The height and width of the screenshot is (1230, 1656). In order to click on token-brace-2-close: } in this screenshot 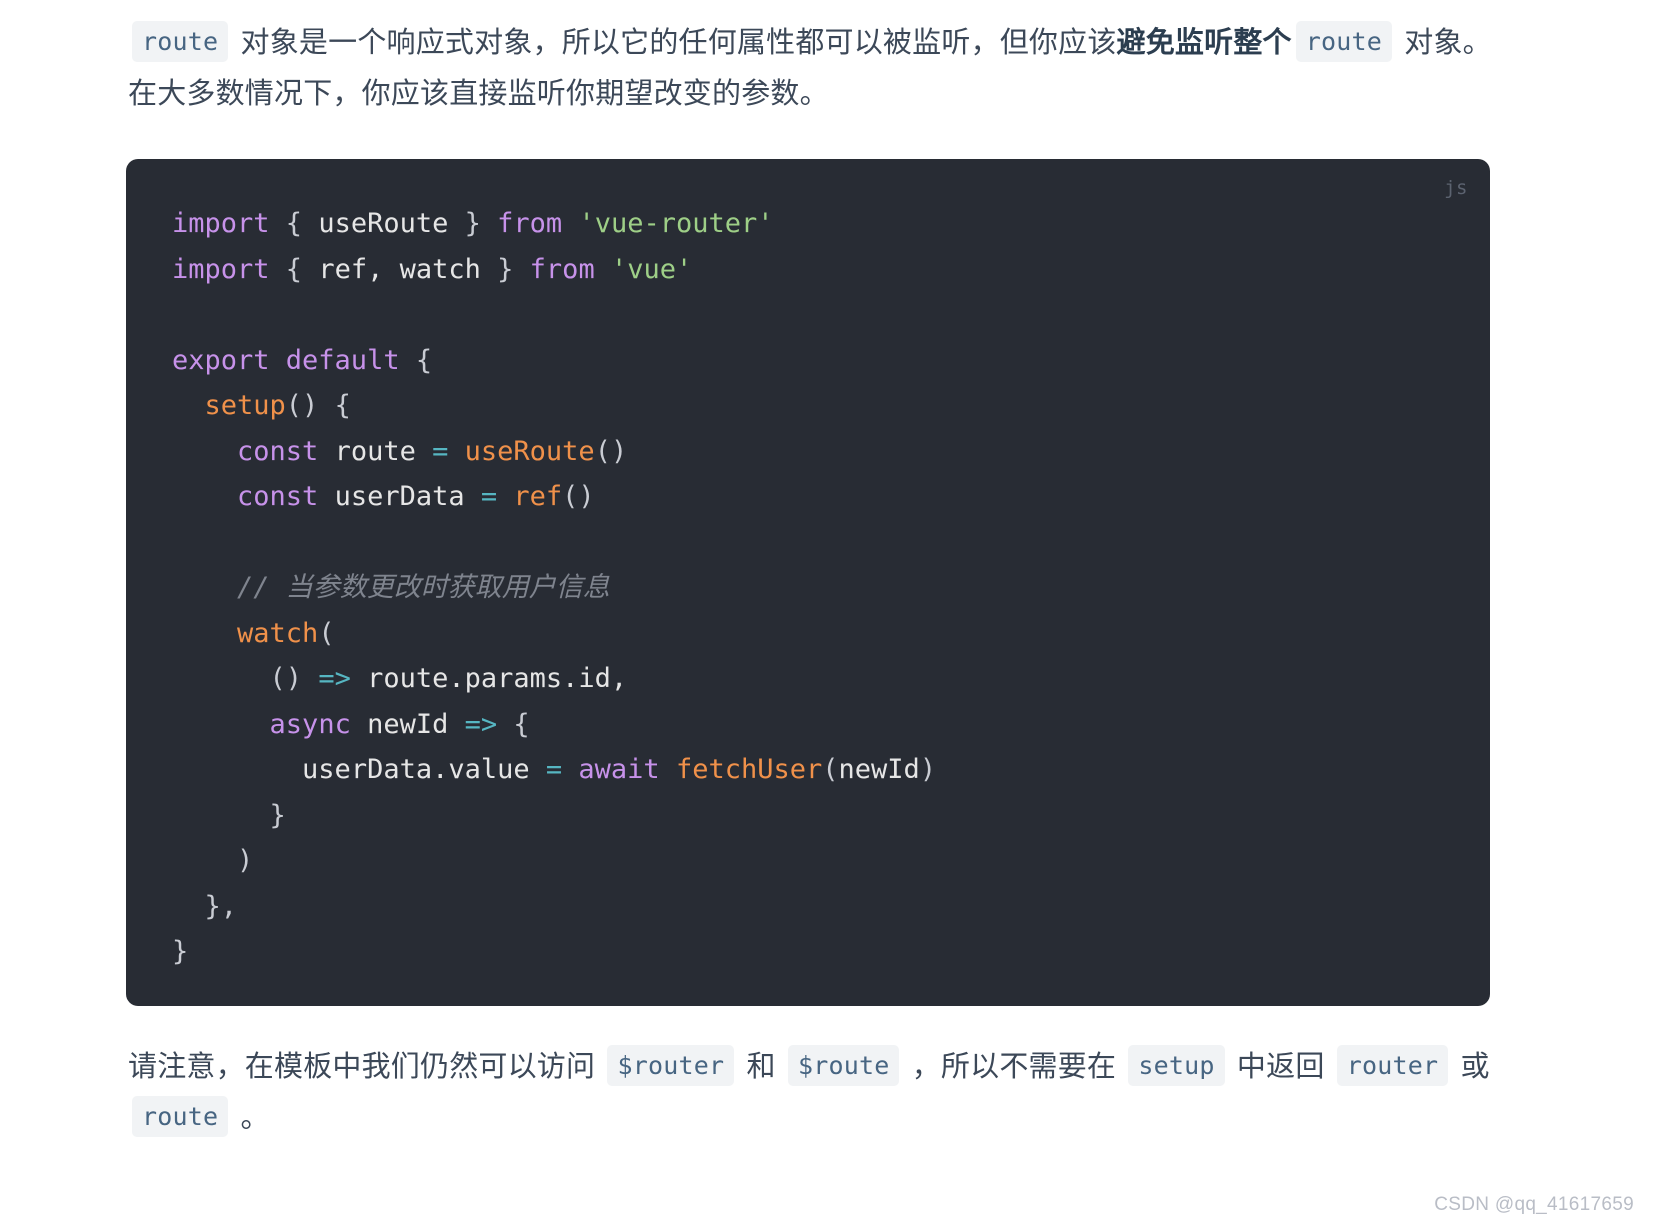, I will do `click(505, 269)`.